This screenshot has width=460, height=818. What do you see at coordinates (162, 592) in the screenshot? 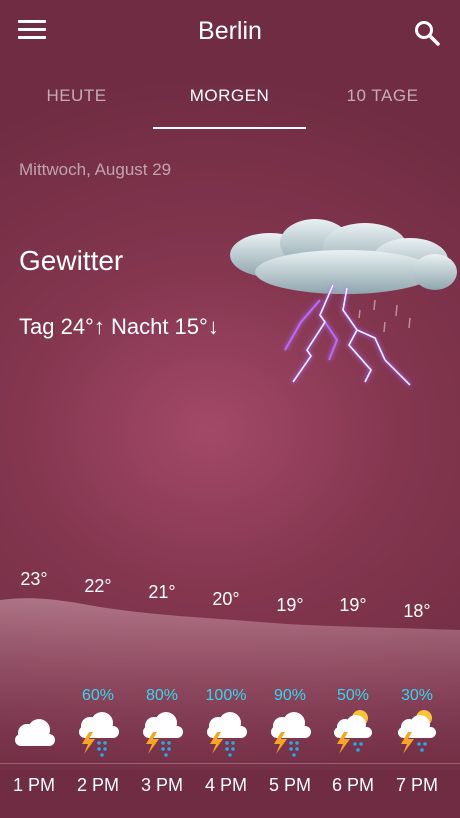
I see `hour-temp-3pm: 21°` at bounding box center [162, 592].